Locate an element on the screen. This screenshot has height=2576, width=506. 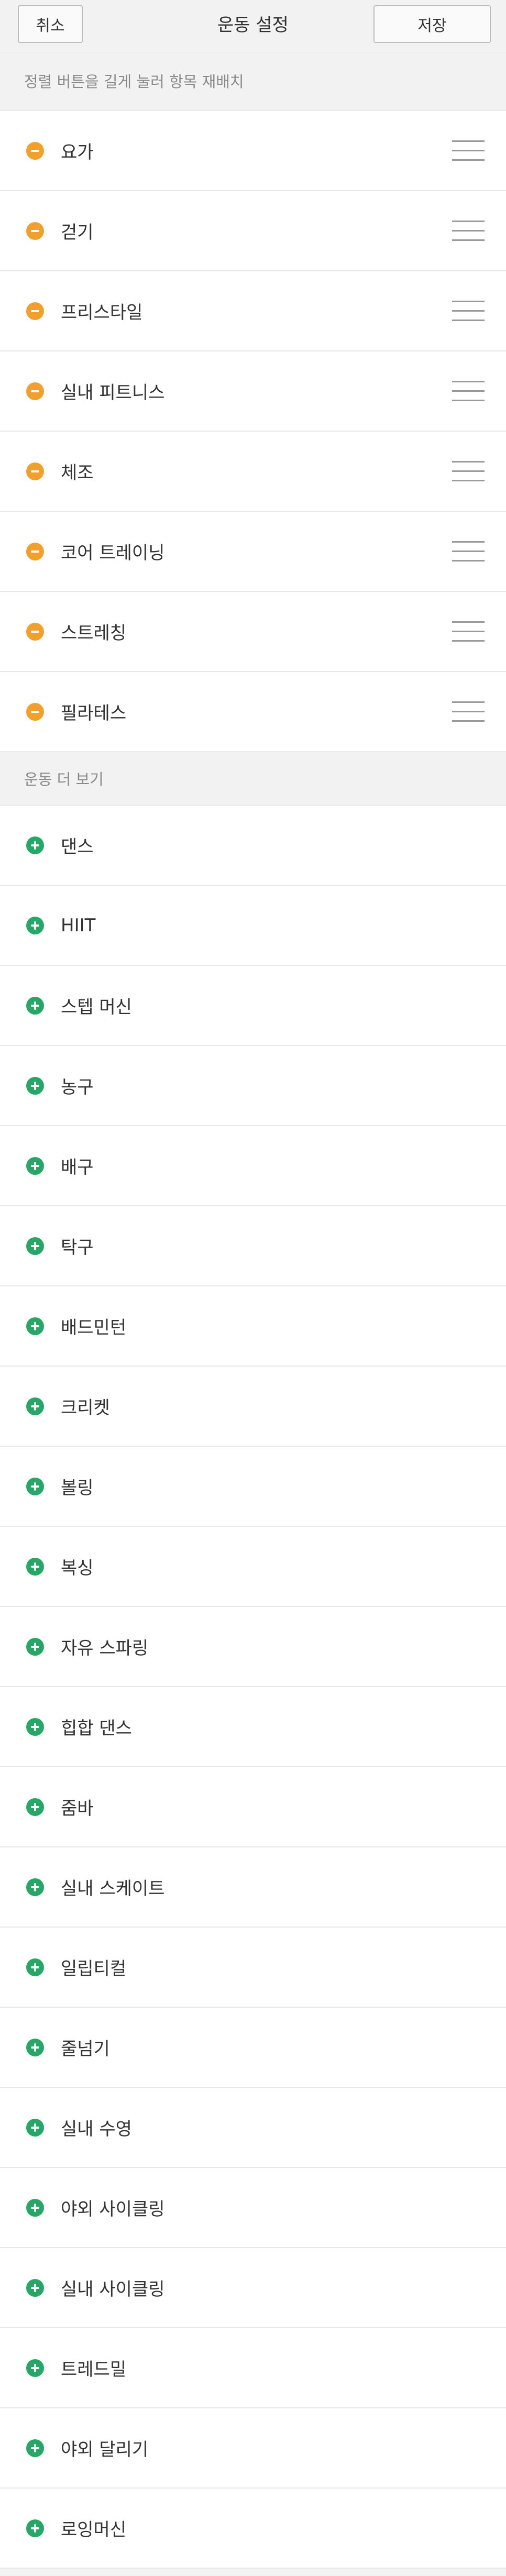
available-workout-row: 줌바 is located at coordinates (253, 1807).